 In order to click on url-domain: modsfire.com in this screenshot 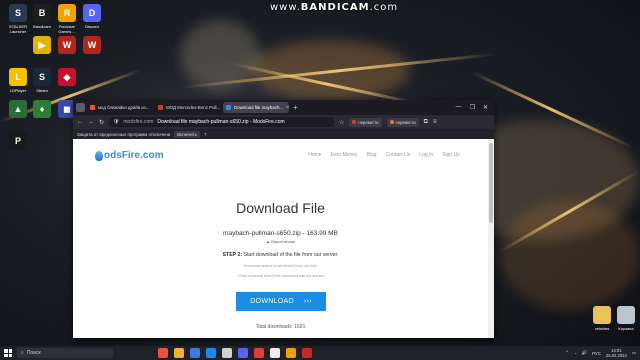, I will do `click(138, 122)`.